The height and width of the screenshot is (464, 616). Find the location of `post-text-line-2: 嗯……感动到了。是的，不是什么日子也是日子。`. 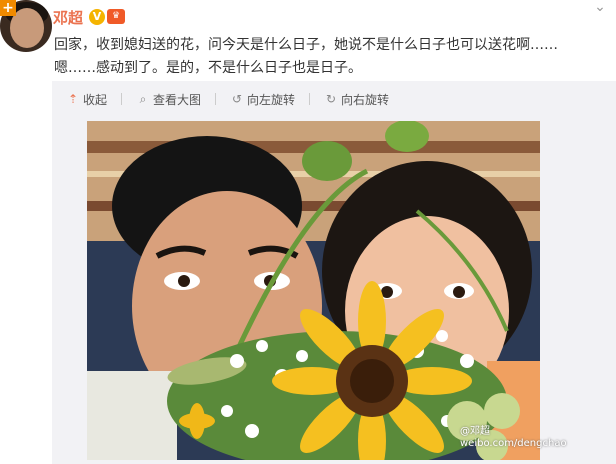

post-text-line-2: 嗯……感动到了。是的，不是什么日子也是日子。 is located at coordinates (208, 68).